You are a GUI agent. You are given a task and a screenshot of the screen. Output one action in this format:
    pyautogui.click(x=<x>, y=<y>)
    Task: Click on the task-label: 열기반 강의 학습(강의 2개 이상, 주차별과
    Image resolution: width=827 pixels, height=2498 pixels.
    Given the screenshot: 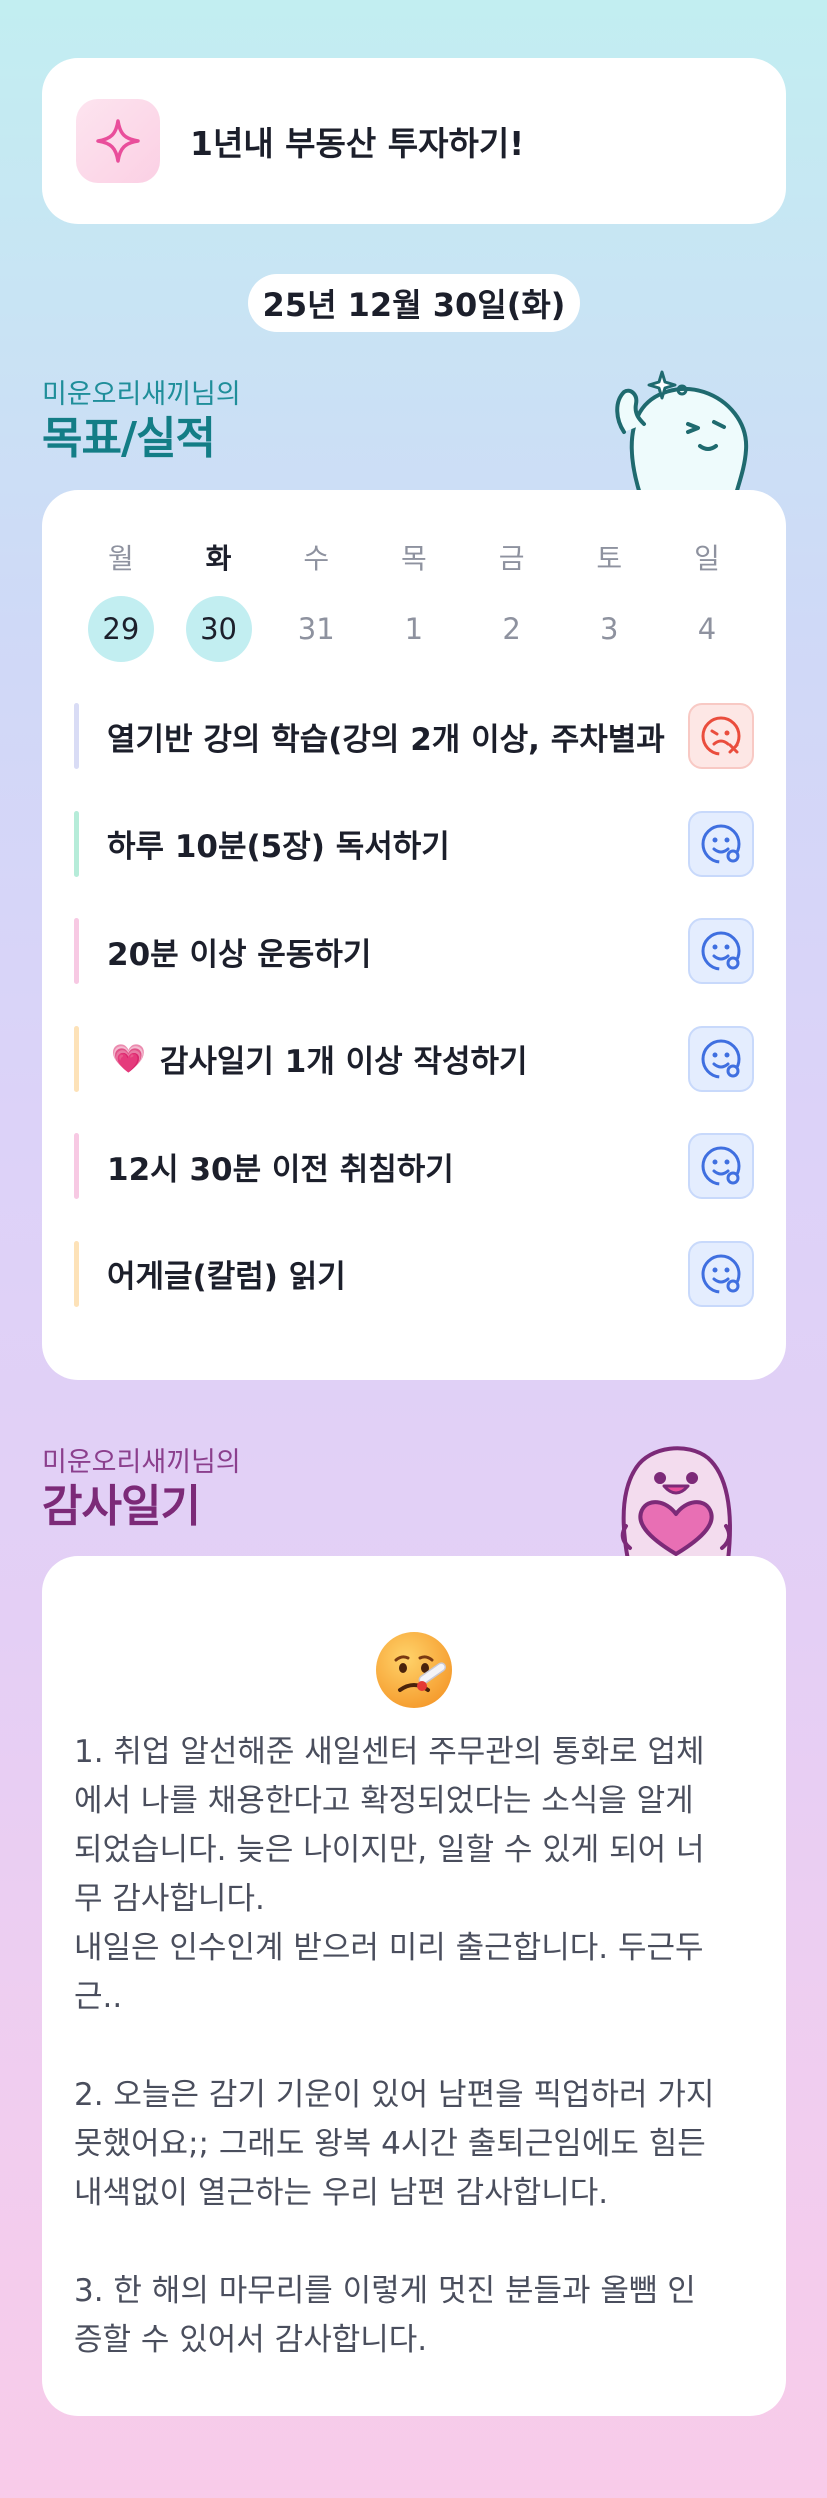 What is the action you would take?
    pyautogui.click(x=386, y=739)
    